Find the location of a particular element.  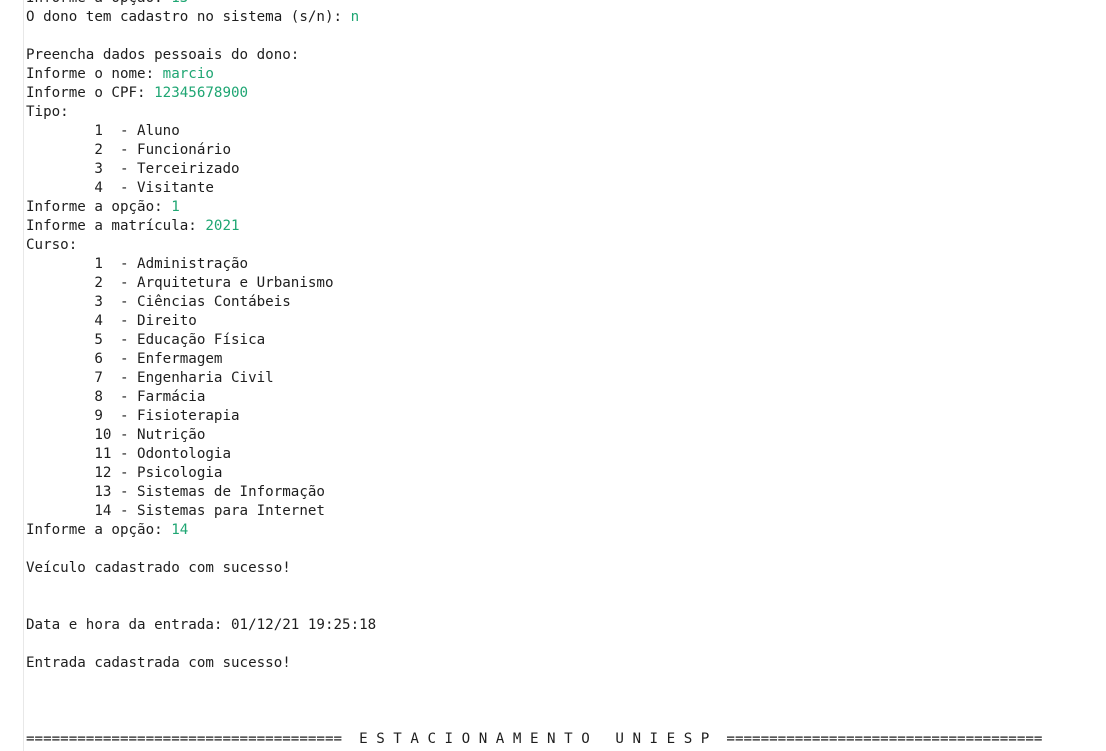

console-line: Informe o nome: marcio is located at coordinates (534, 74).